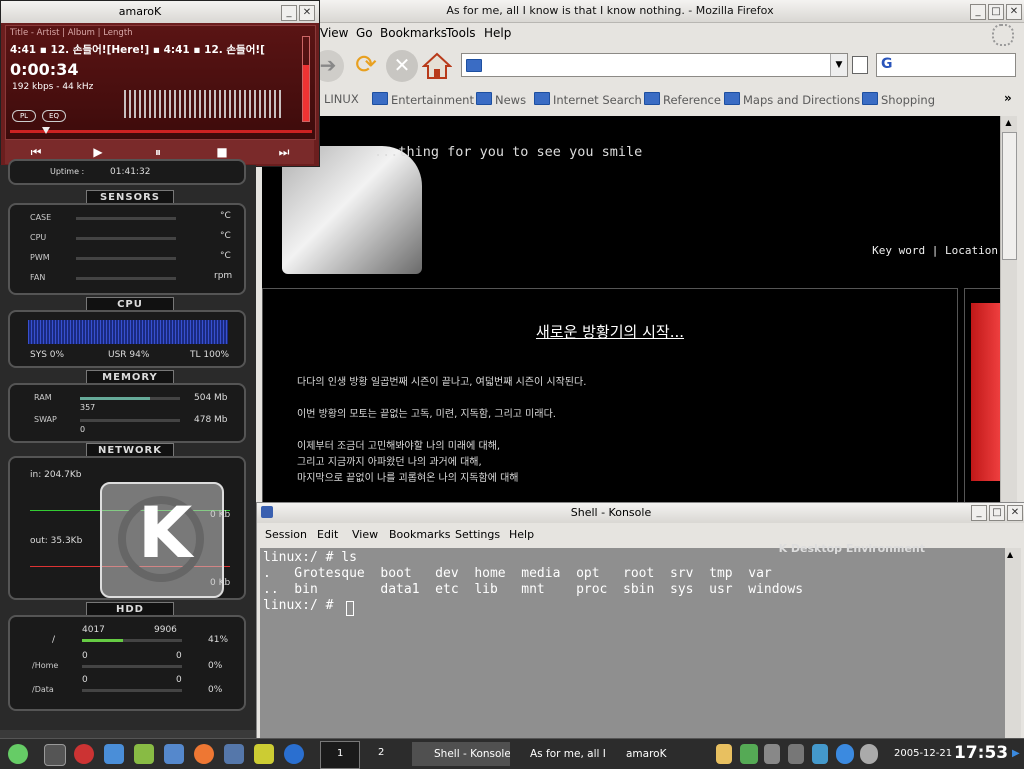 This screenshot has height=769, width=1024. I want to click on next-button: ⏭, so click(284, 152).